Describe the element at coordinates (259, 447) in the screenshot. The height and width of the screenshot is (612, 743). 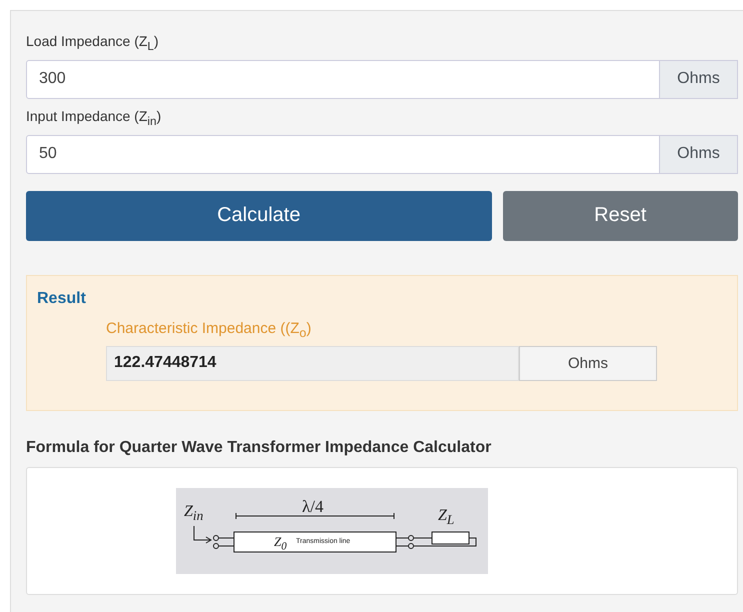
I see `section-heading: Formula for Quarter Wave Transformer Impedance Calculator` at that location.